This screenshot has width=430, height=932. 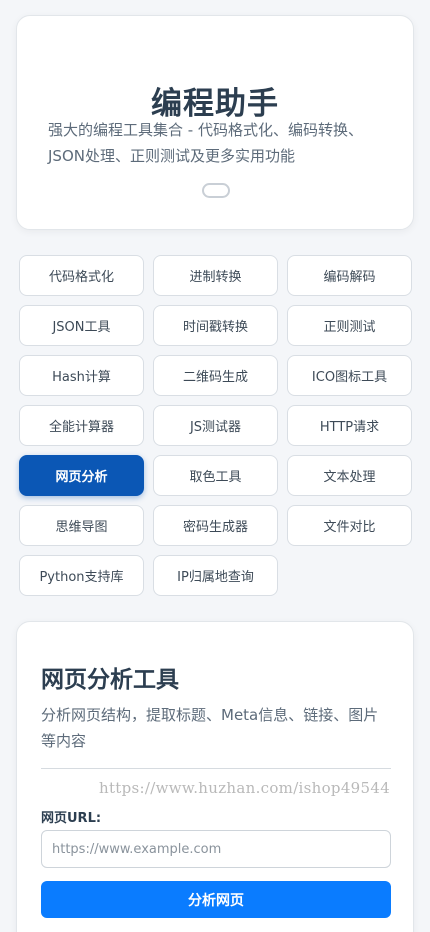 What do you see at coordinates (81, 475) in the screenshot?
I see `tool-button-12: 网页分析` at bounding box center [81, 475].